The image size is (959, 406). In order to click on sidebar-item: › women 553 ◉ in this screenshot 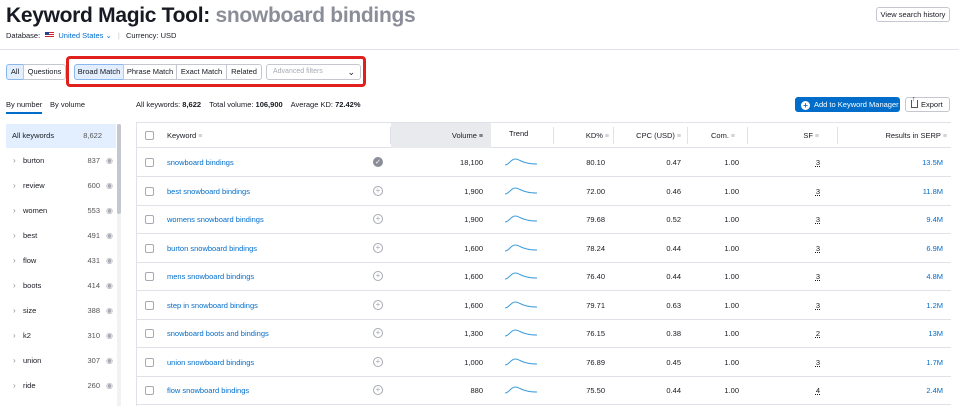, I will do `click(61, 211)`.